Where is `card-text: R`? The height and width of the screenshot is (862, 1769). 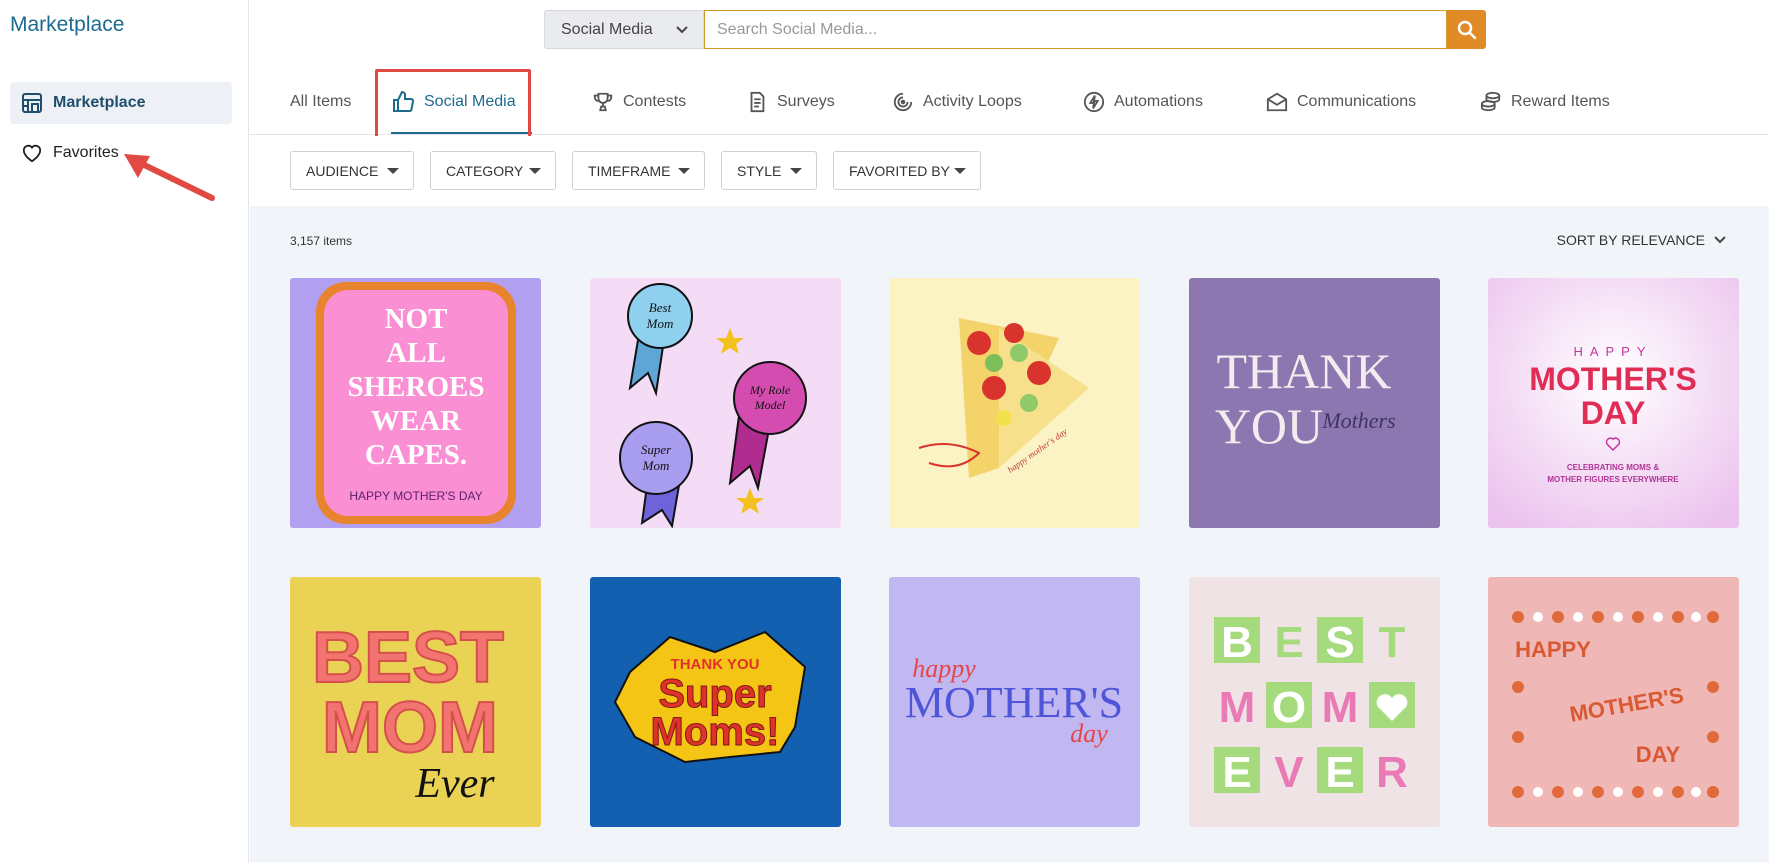
card-text: R is located at coordinates (1392, 772).